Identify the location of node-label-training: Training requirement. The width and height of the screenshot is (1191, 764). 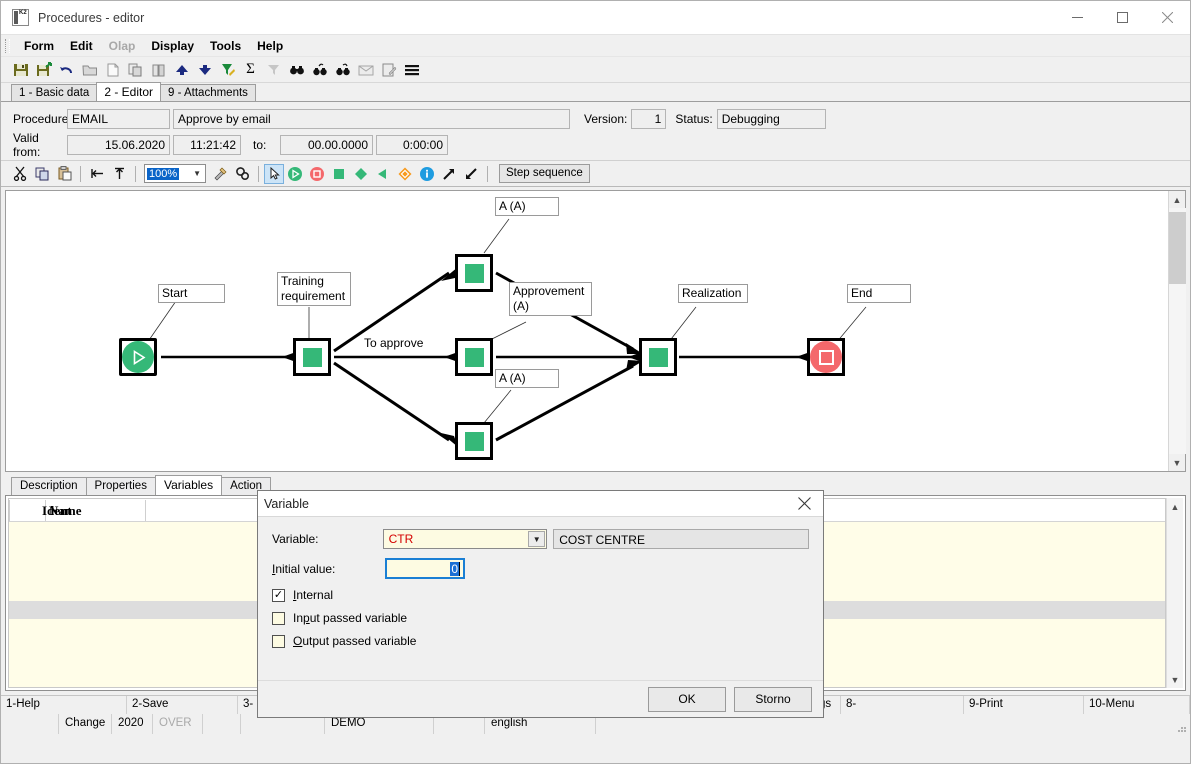
(314, 289).